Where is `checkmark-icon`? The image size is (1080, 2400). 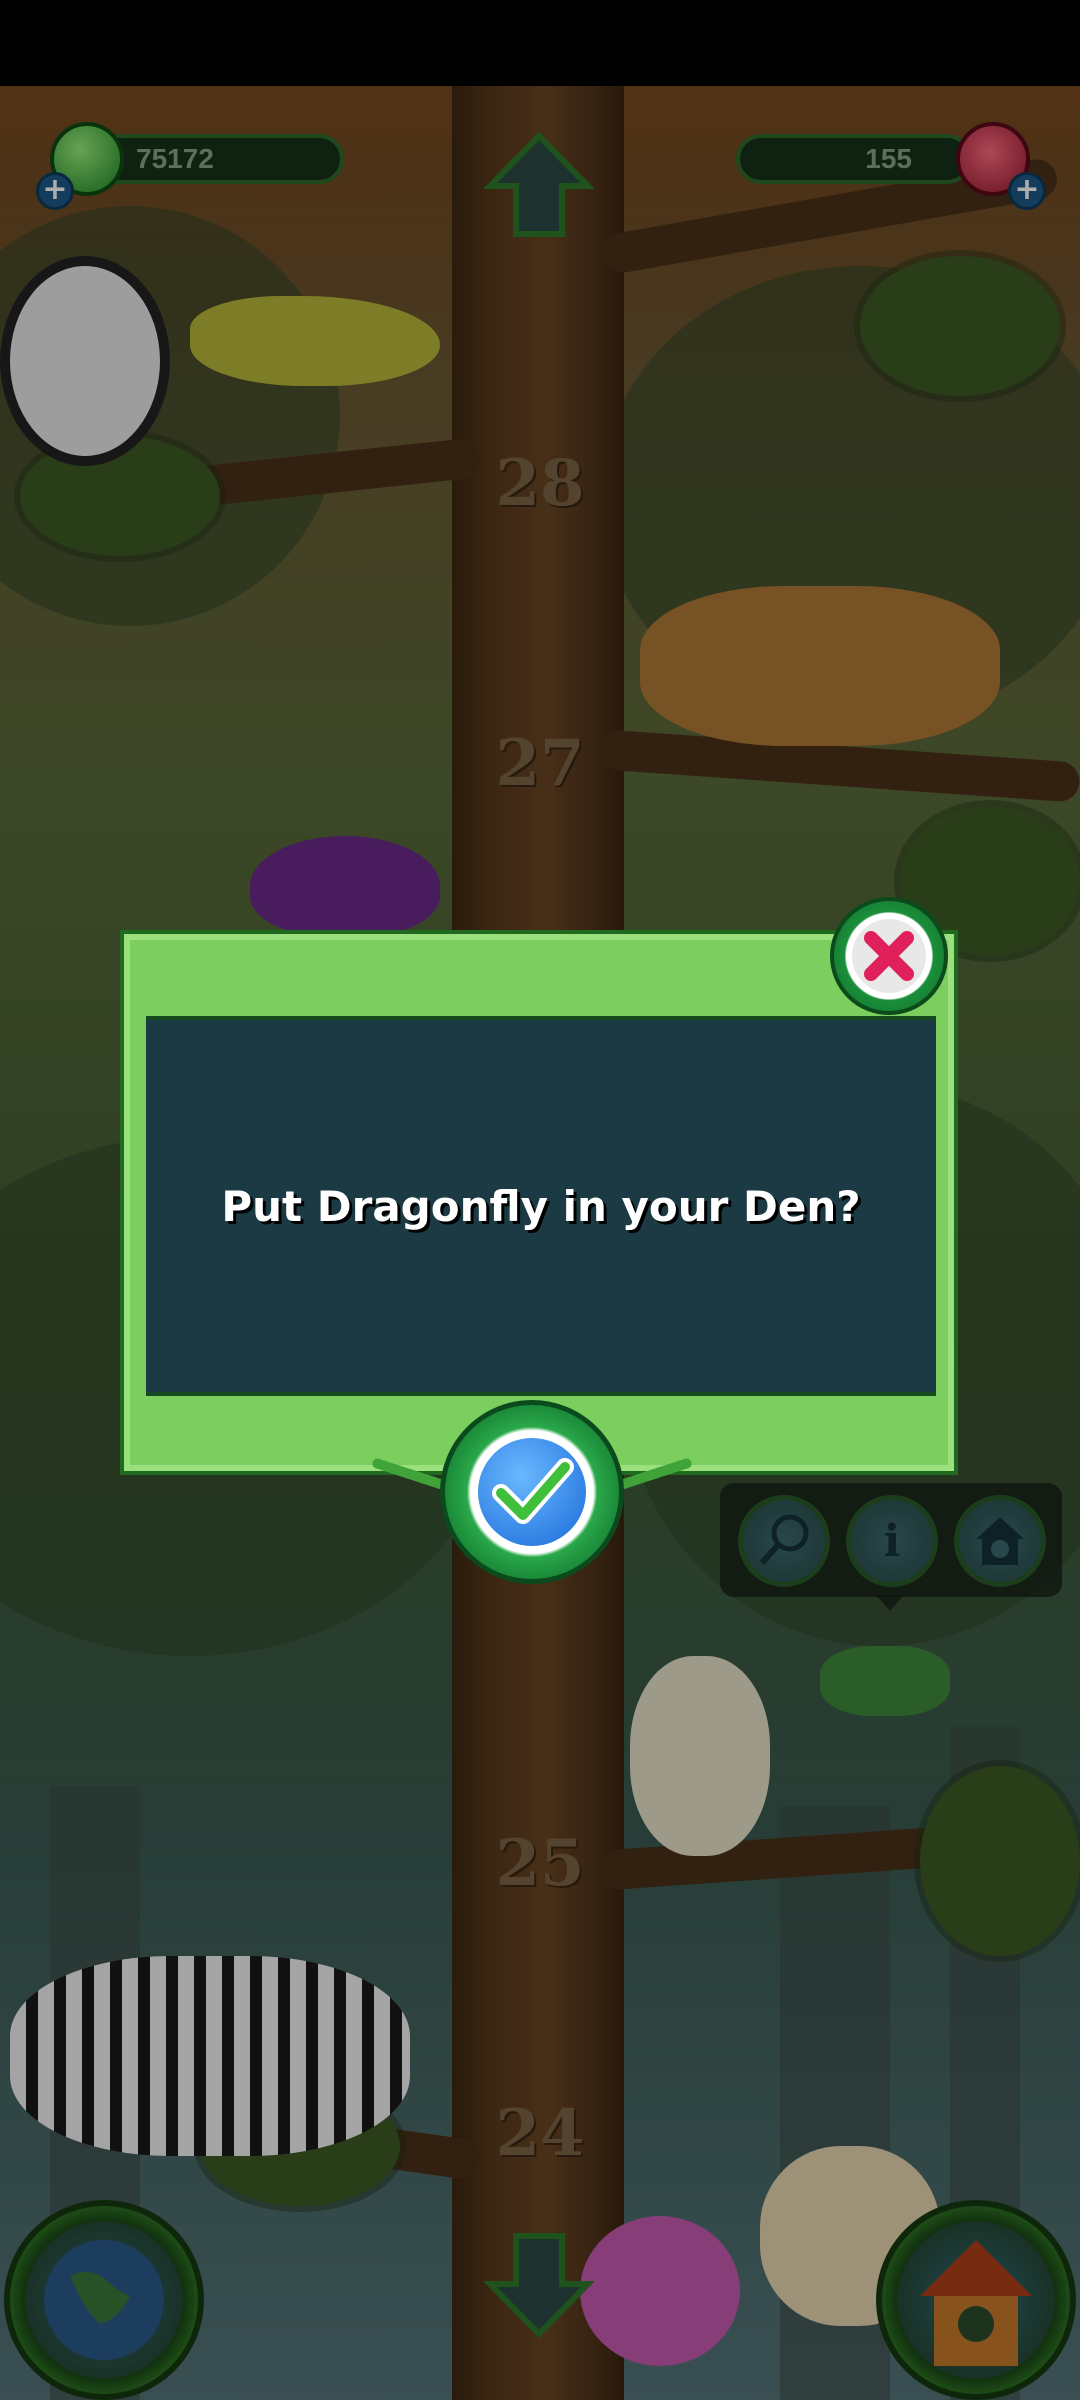 checkmark-icon is located at coordinates (532, 1492).